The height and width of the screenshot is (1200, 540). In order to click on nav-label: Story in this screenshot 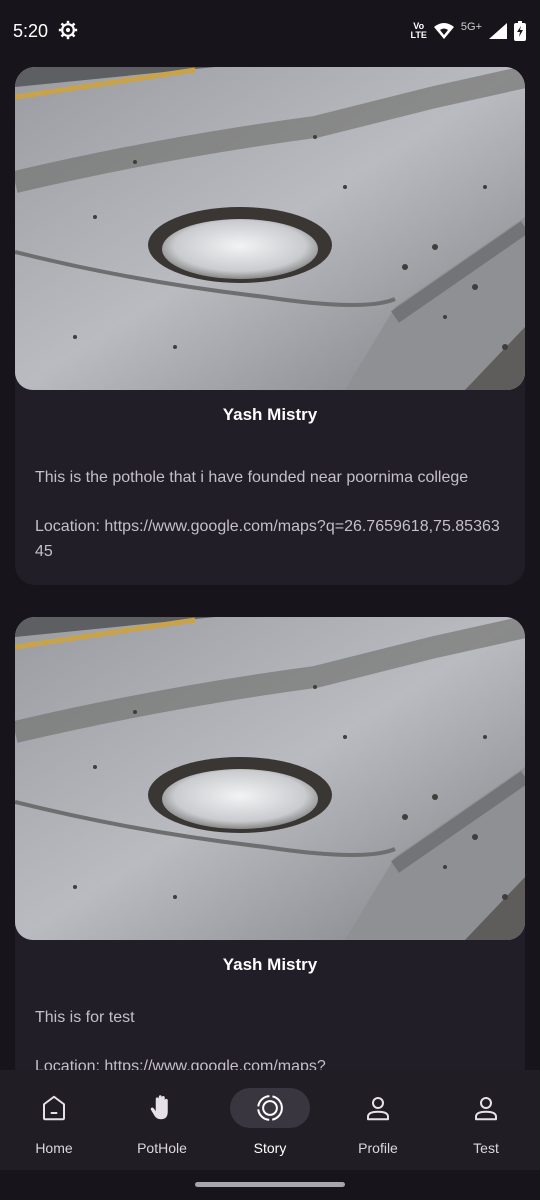, I will do `click(270, 1148)`.